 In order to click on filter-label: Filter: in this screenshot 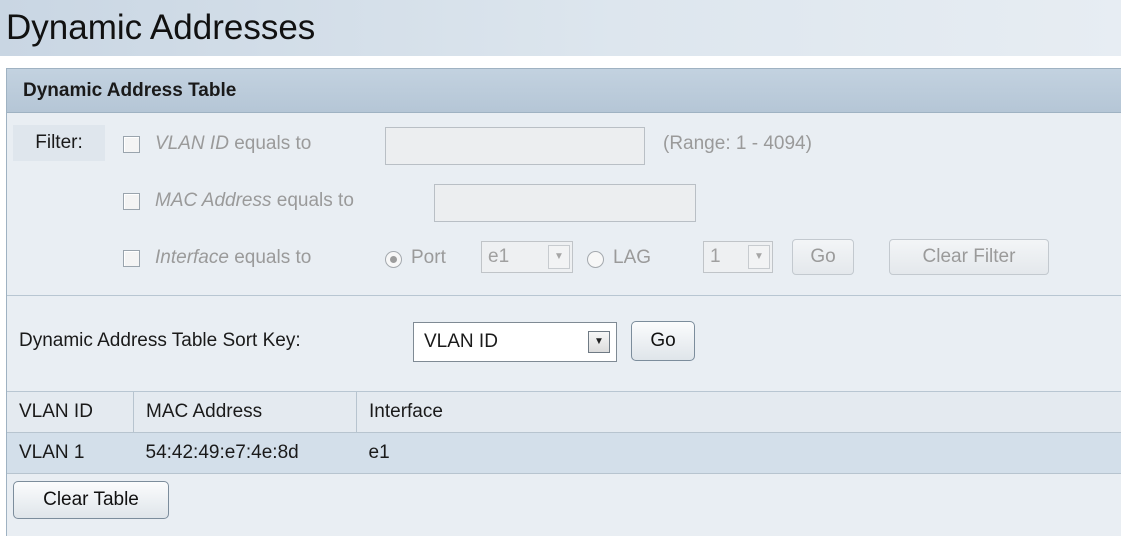, I will do `click(59, 143)`.